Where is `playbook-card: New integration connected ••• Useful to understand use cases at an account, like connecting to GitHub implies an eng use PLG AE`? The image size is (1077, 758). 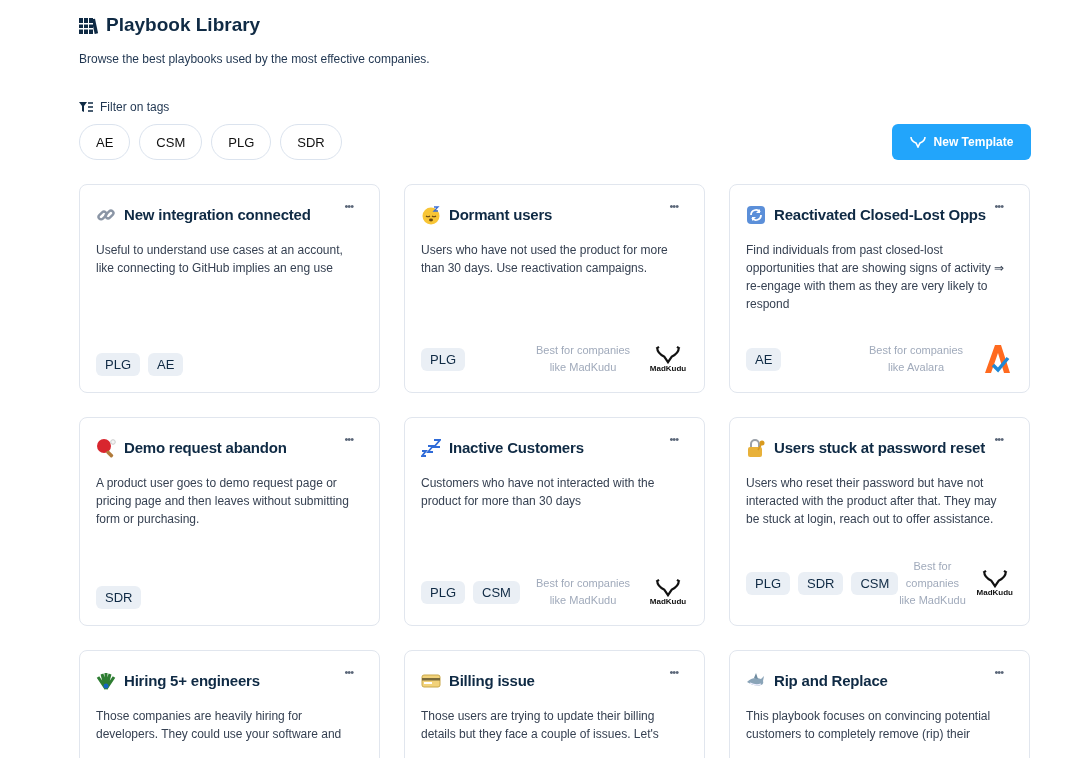
playbook-card: New integration connected ••• Useful to understand use cases at an account, like connecting to GitHub implies an eng use PLG AE is located at coordinates (229, 288).